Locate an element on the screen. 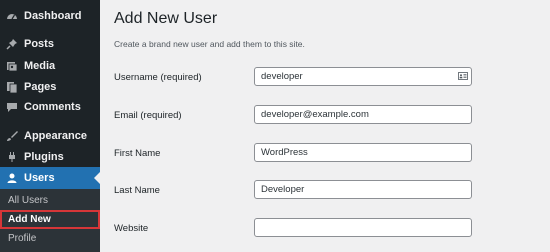  menu-label-comments: Comments is located at coordinates (52, 107).